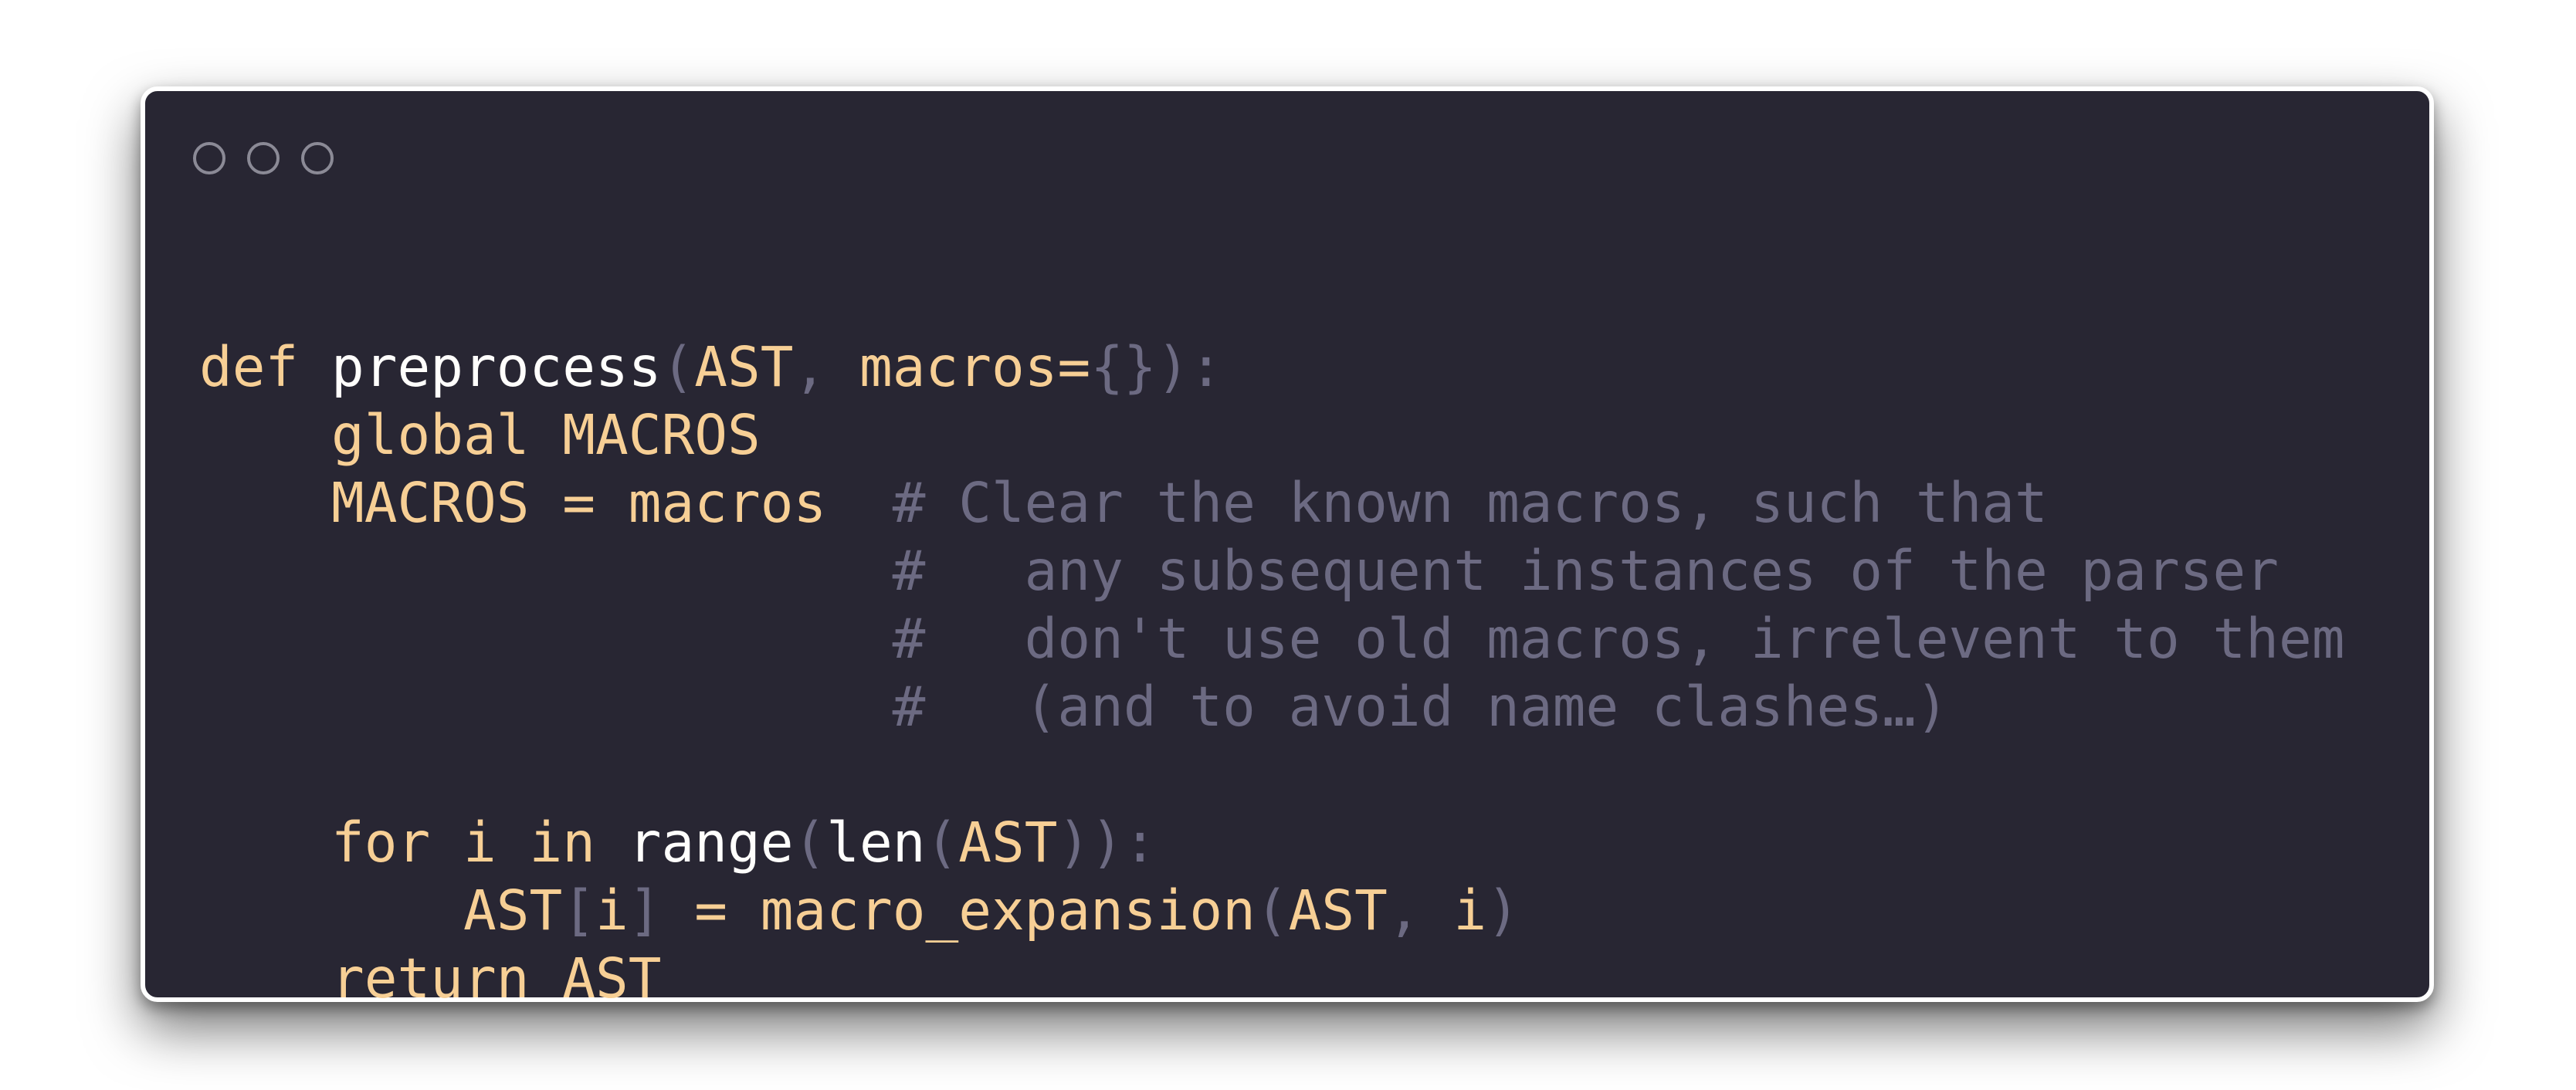  Describe the element at coordinates (1420, 707) in the screenshot. I see `code-token-comment: # (and to avoid name clashes…)` at that location.